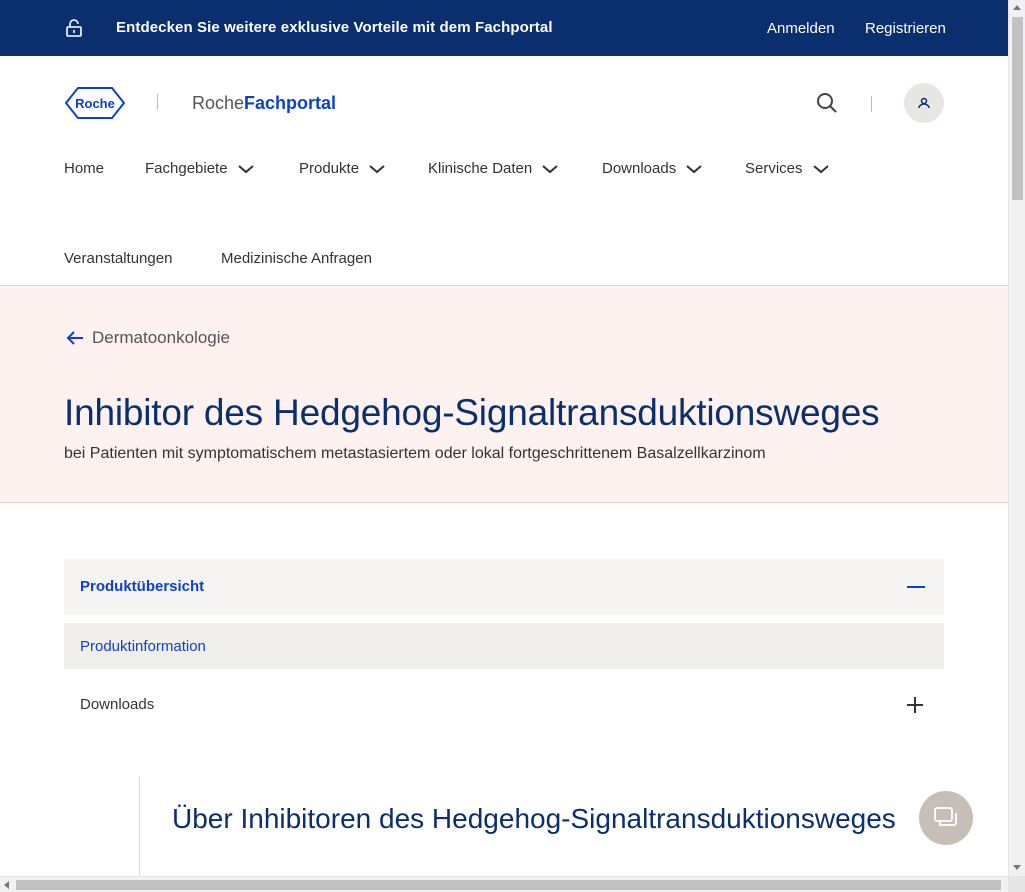  I want to click on portal-wordmark: RocheFachportal, so click(264, 103).